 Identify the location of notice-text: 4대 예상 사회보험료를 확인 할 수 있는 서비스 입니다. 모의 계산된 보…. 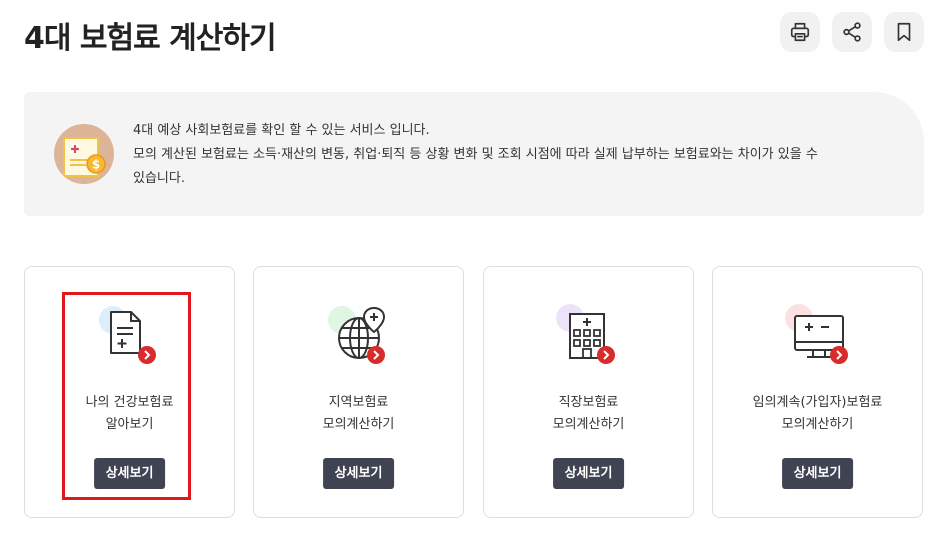
(513, 155).